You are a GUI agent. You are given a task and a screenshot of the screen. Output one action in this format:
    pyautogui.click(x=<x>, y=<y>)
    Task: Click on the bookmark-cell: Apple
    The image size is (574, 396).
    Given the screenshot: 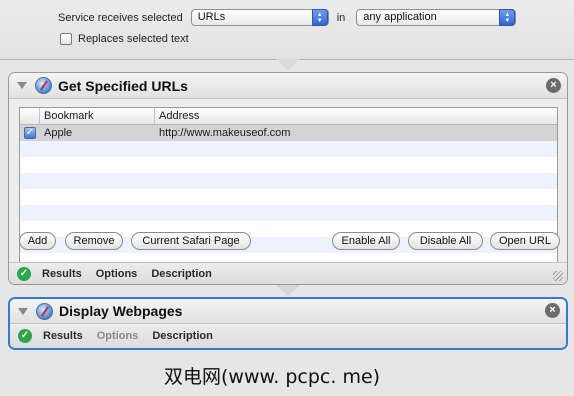 What is the action you would take?
    pyautogui.click(x=97, y=133)
    